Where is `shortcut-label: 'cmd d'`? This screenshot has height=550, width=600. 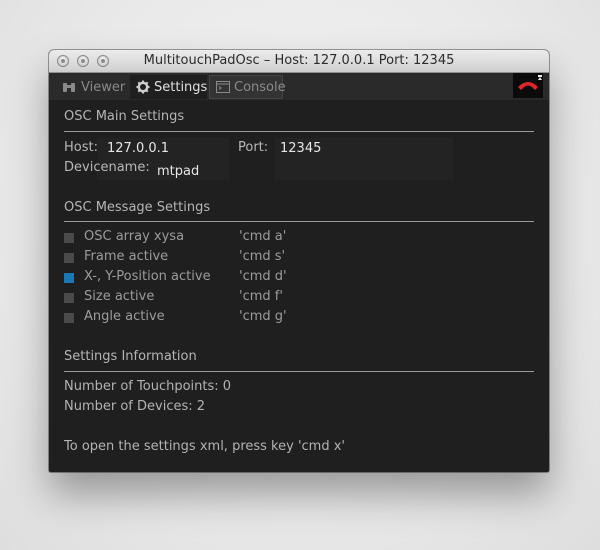
shortcut-label: 'cmd d' is located at coordinates (263, 276).